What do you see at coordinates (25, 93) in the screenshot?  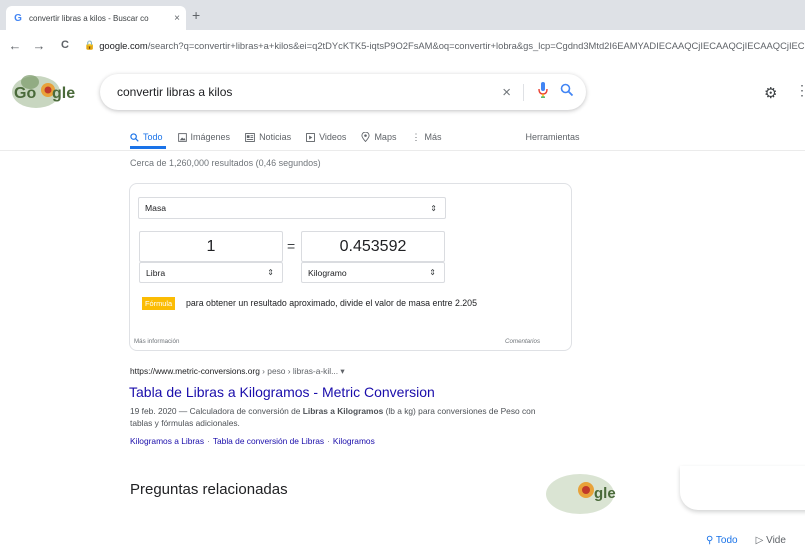 I see `svg-text: Go` at bounding box center [25, 93].